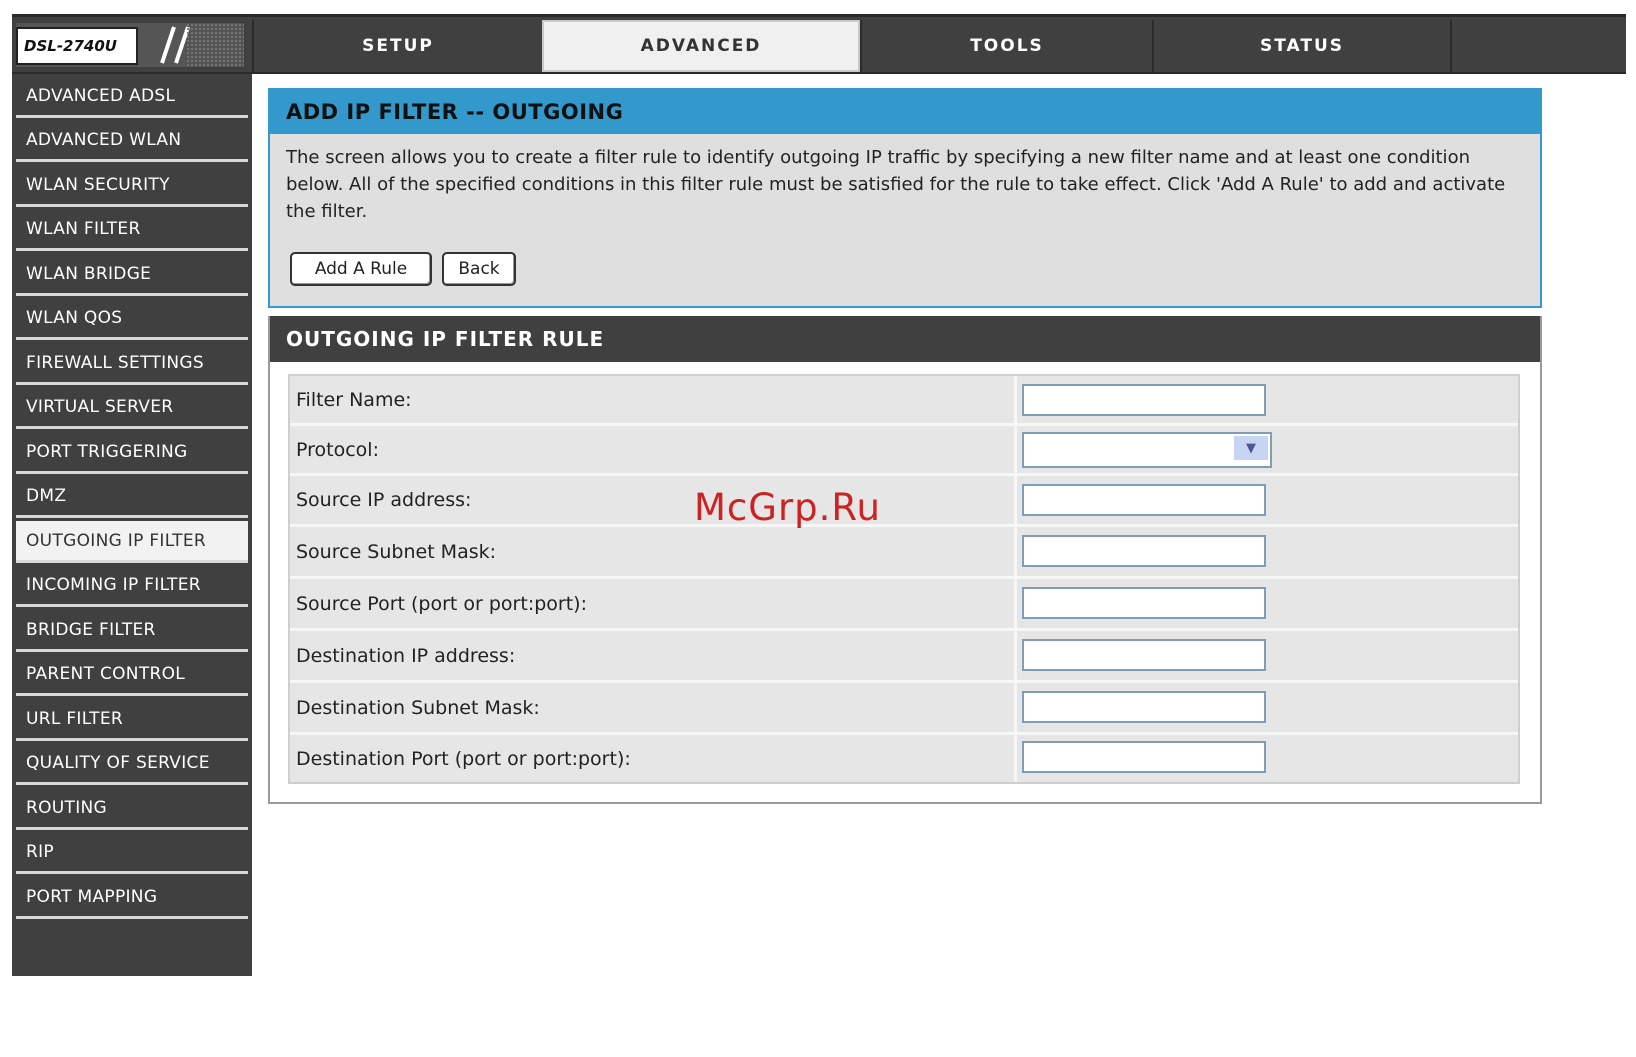  Describe the element at coordinates (904, 553) in the screenshot. I see `form-row: Source Subnet Mask:` at that location.